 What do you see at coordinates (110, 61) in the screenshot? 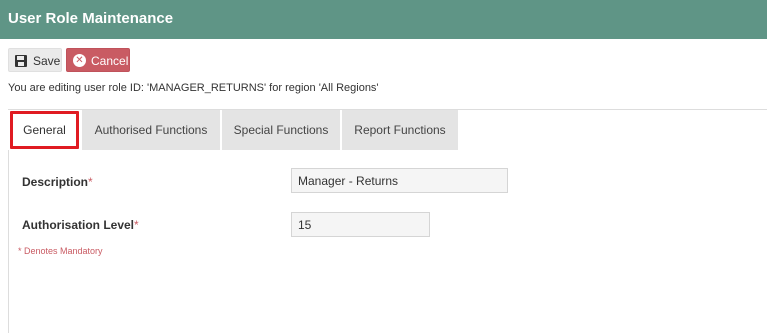
I see `cancel-button-label: Cancel` at bounding box center [110, 61].